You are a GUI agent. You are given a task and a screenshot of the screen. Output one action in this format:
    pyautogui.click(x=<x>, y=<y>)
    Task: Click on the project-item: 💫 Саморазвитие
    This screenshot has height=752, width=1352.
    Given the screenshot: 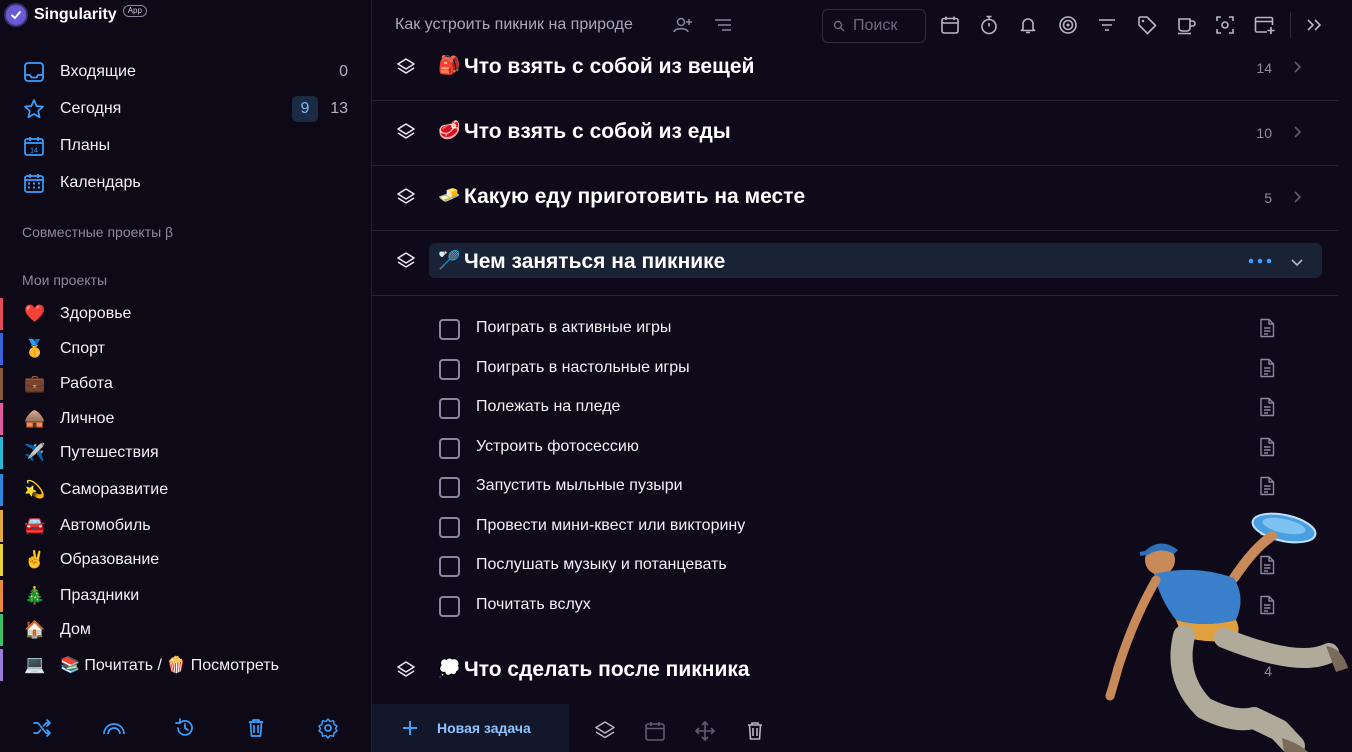 What is the action you would take?
    pyautogui.click(x=180, y=490)
    